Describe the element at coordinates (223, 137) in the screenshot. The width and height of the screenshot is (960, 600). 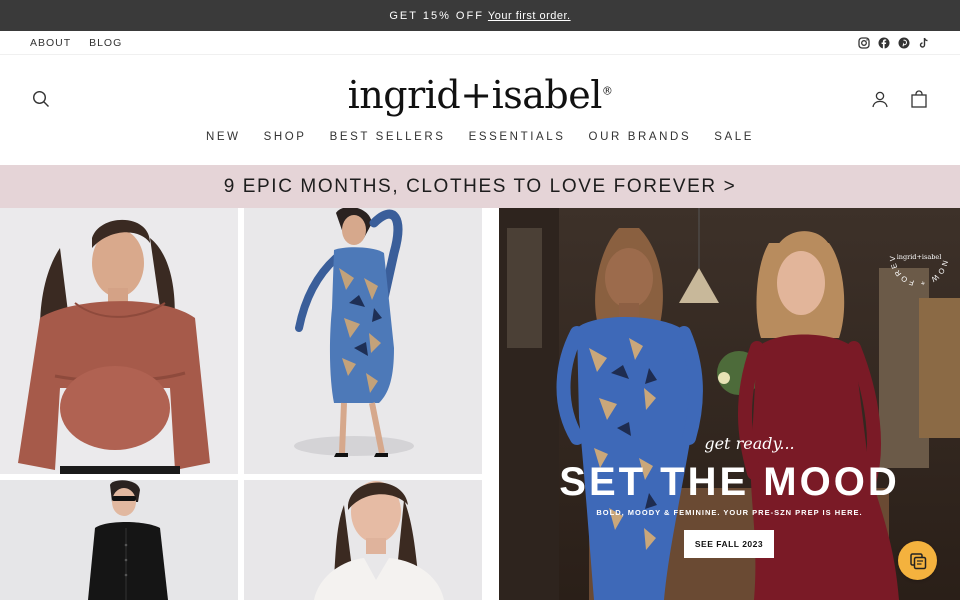
I see `nav-new: NEW` at that location.